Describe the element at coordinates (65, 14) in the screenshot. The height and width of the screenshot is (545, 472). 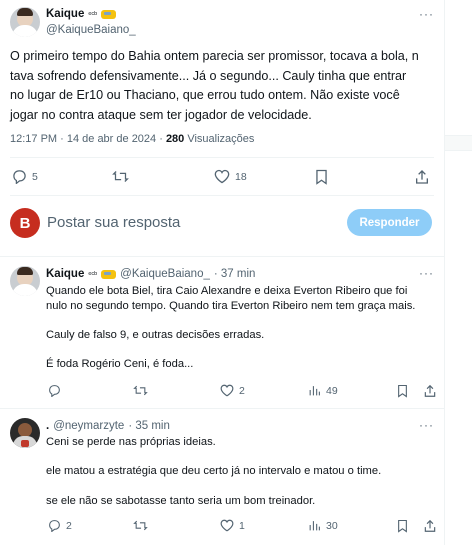
I see `author-name: Kaique` at that location.